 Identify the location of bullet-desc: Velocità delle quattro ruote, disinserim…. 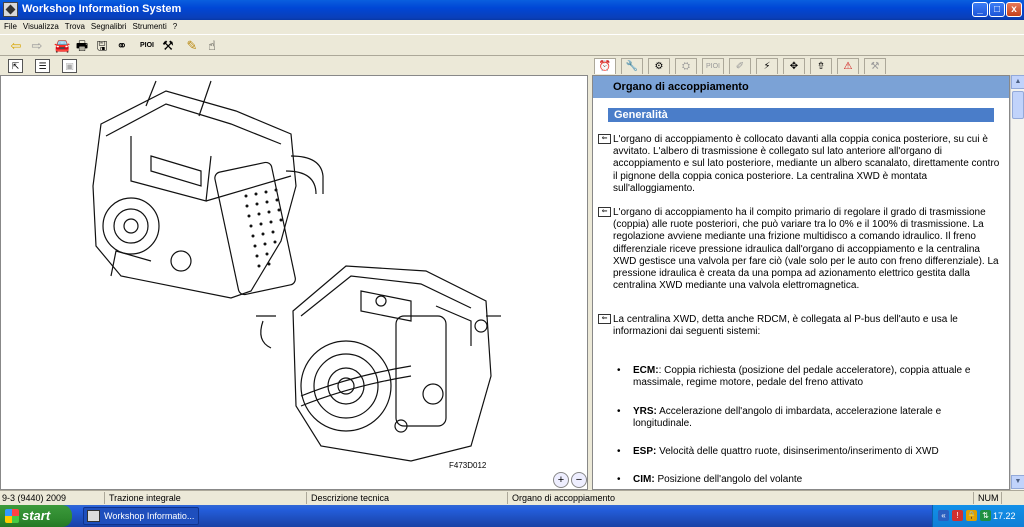
(797, 451).